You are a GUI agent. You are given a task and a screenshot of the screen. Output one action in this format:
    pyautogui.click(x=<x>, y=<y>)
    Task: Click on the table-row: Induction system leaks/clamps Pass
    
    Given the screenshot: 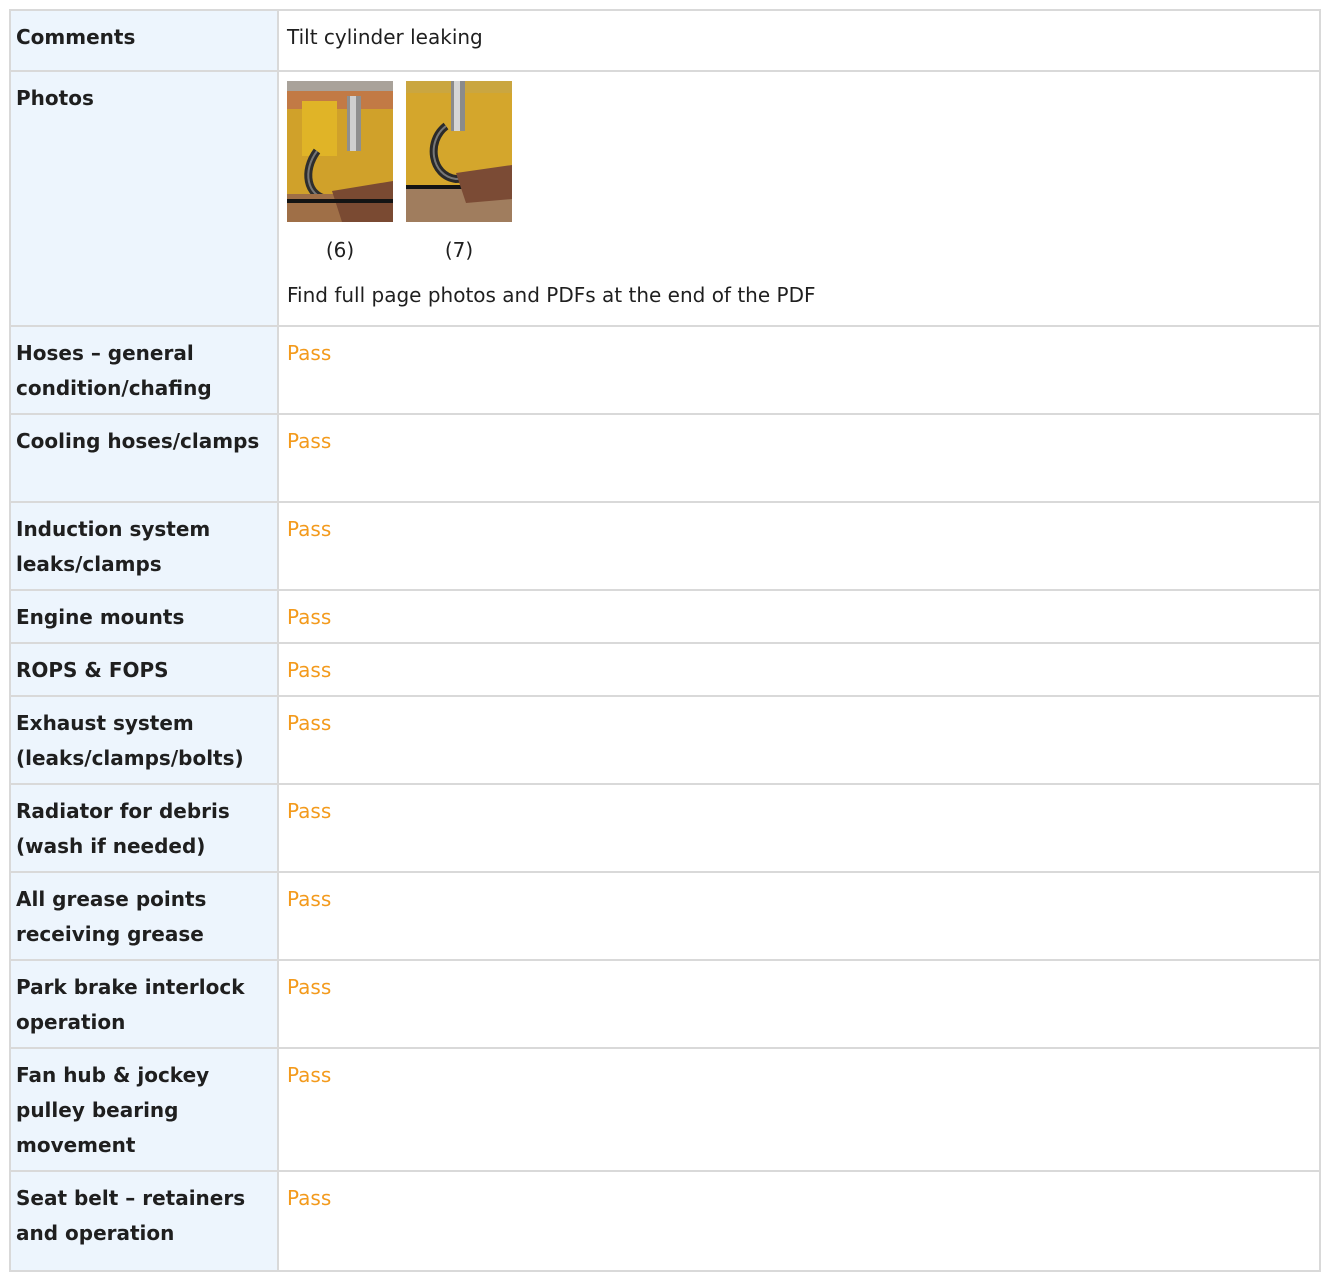 What is the action you would take?
    pyautogui.click(x=665, y=546)
    